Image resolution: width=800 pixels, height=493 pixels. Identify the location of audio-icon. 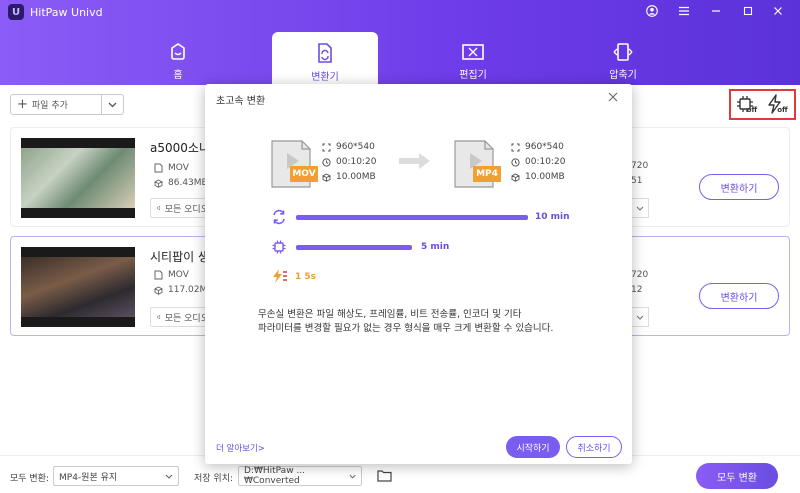
(159, 317).